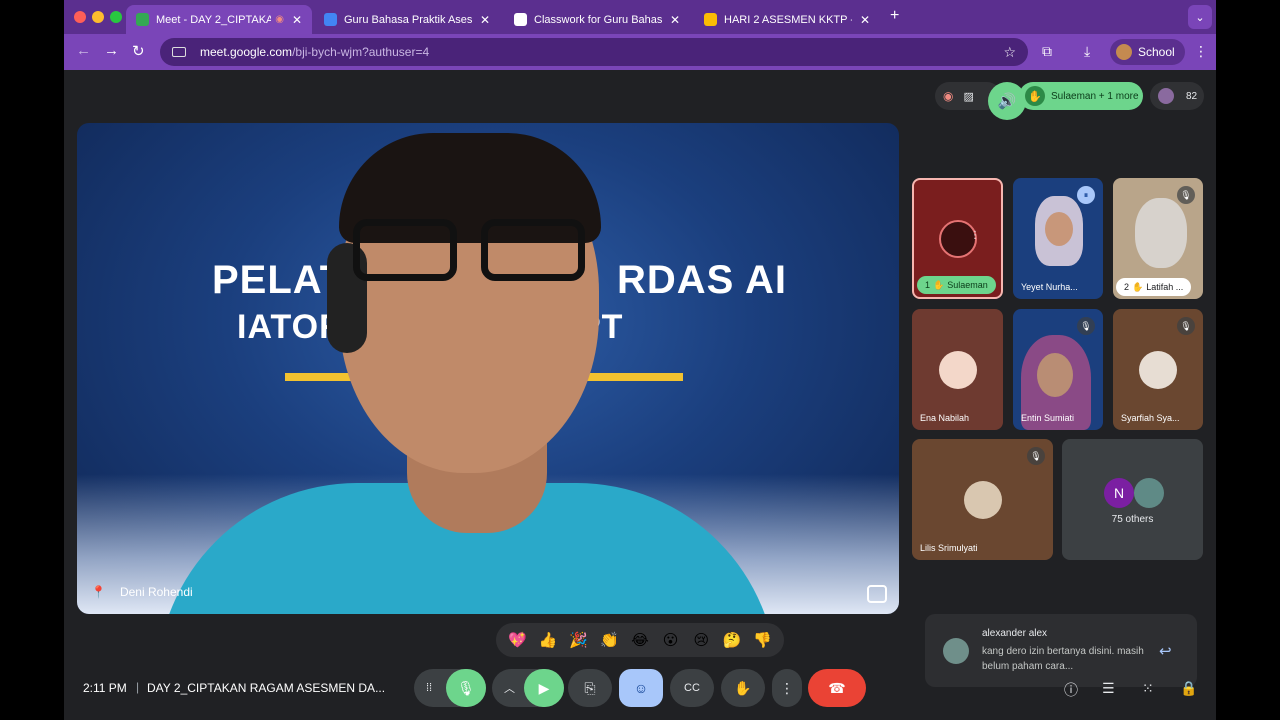 The image size is (1280, 720). What do you see at coordinates (405, 250) in the screenshot?
I see `glasses-left-lens` at bounding box center [405, 250].